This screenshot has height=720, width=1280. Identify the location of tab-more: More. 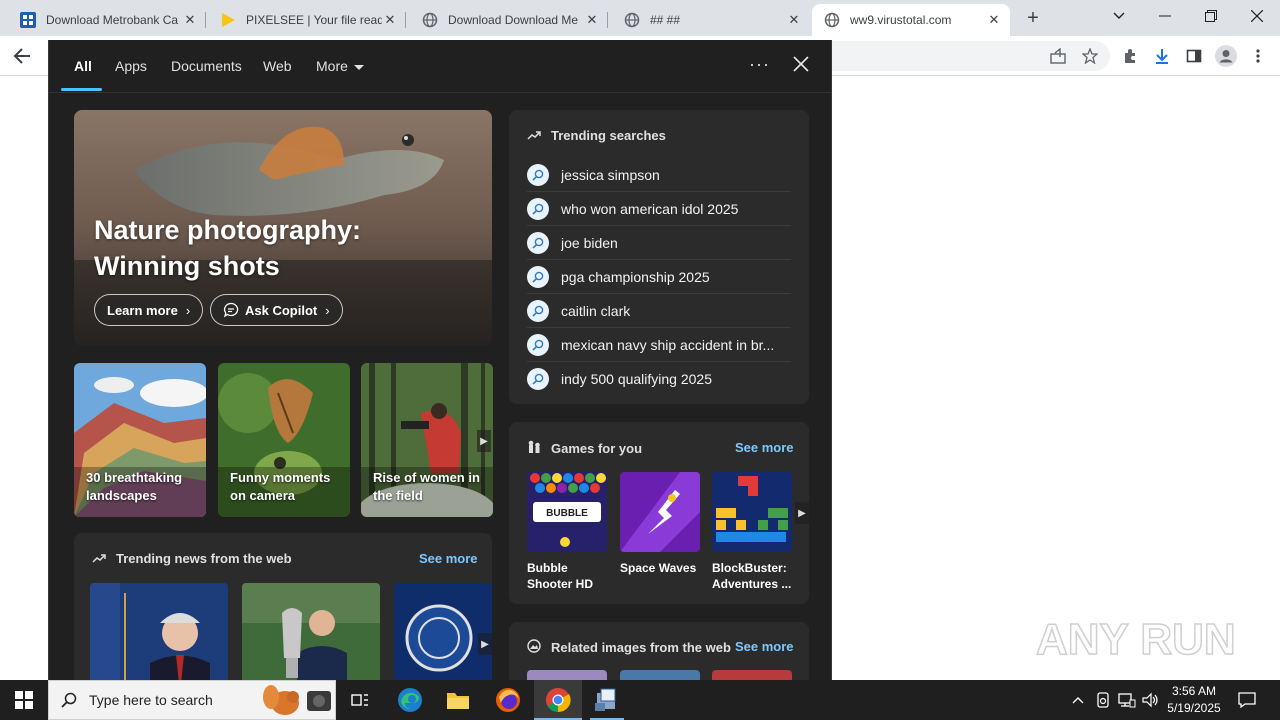
(340, 66).